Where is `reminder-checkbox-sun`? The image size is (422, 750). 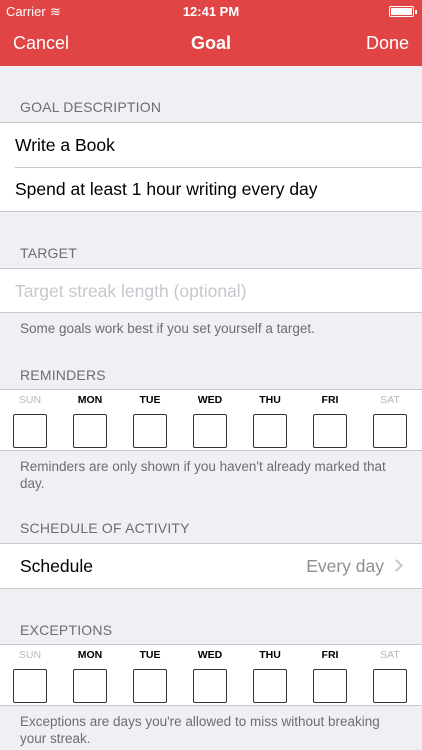
reminder-checkbox-sun is located at coordinates (30, 431).